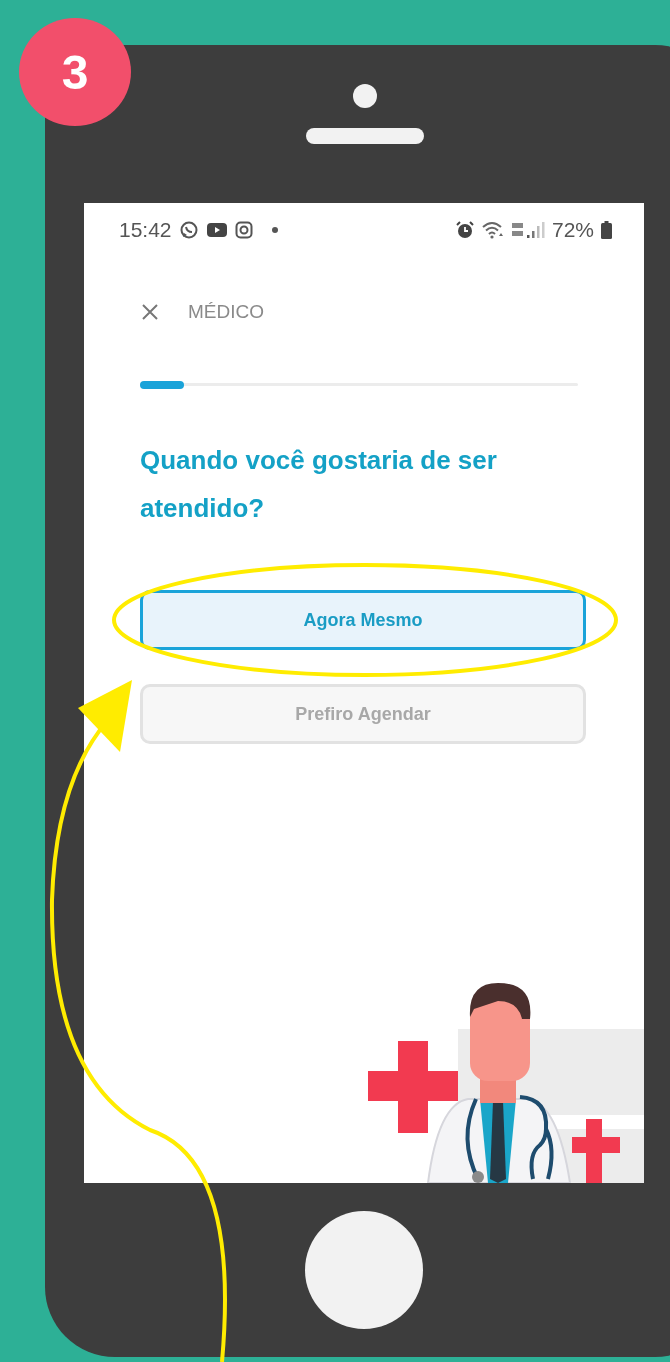 This screenshot has width=670, height=1362. I want to click on chat-icon, so click(188, 230).